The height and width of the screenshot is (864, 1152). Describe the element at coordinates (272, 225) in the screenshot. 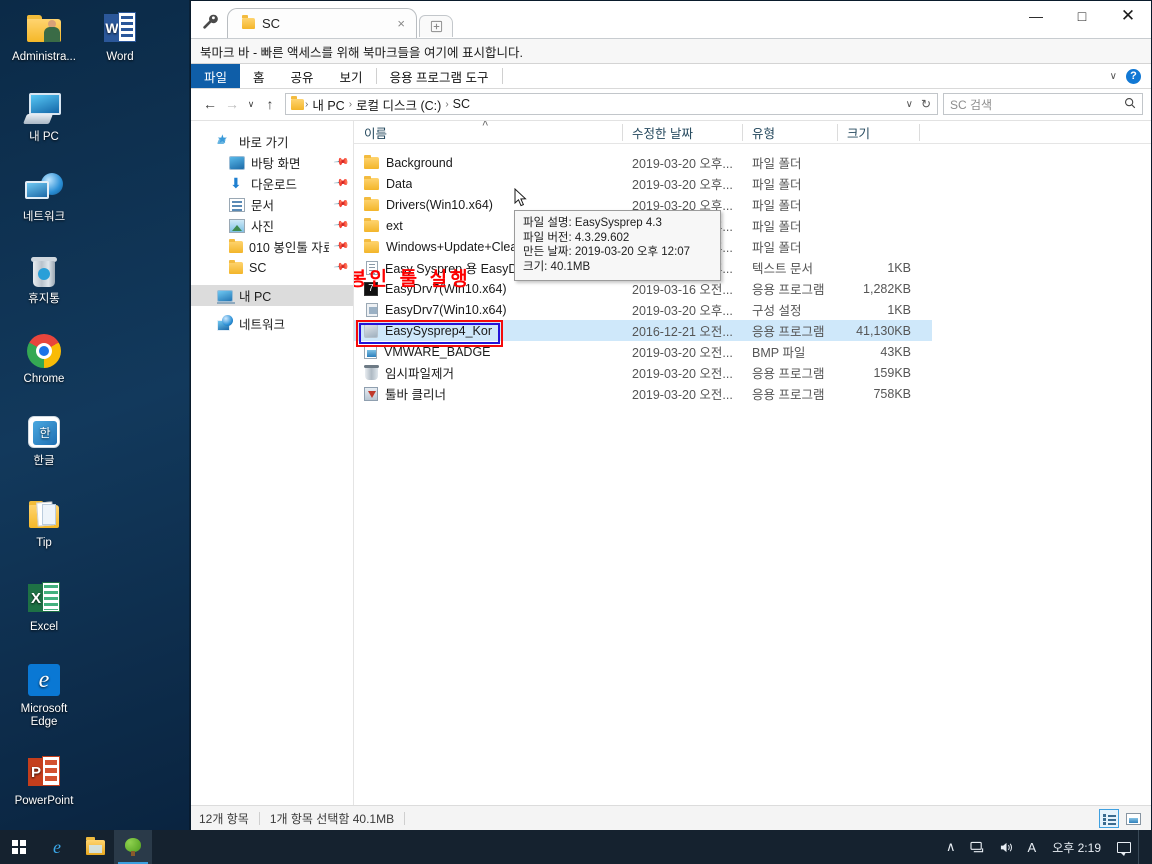

I see `nav-item-pictures: 사진 📌` at that location.